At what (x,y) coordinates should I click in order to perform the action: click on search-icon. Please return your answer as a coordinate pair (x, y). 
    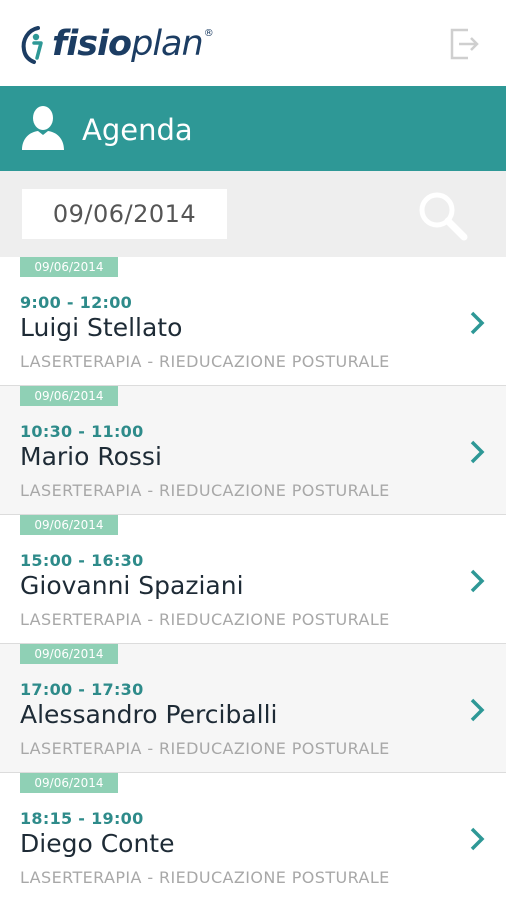
    Looking at the image, I should click on (442, 215).